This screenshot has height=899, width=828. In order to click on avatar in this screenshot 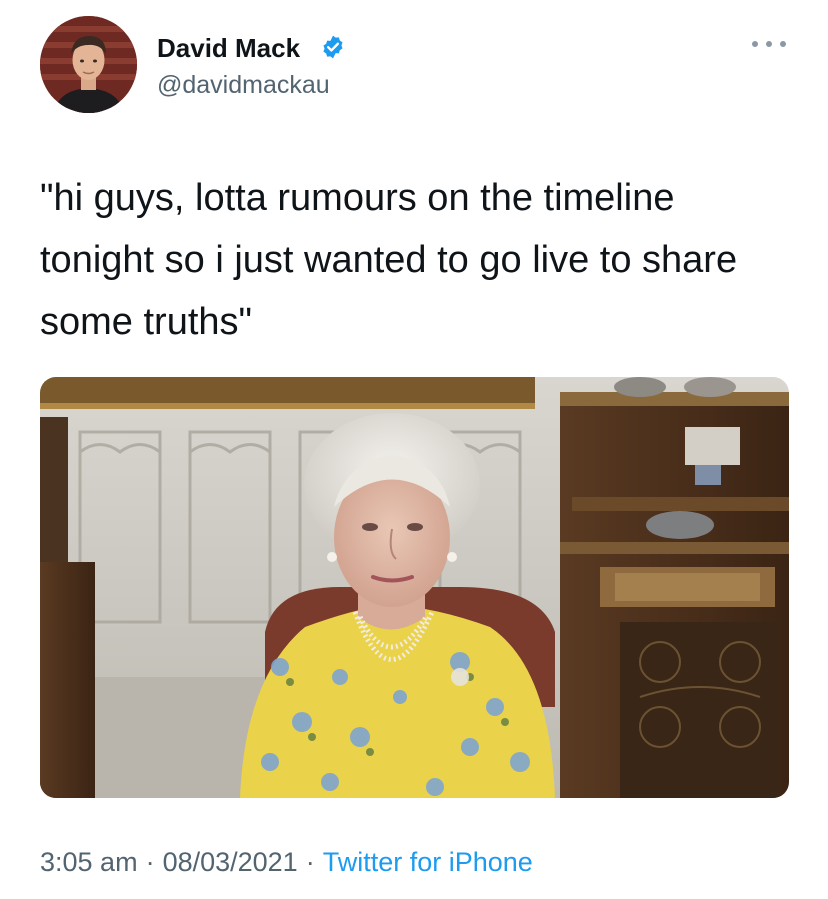, I will do `click(88, 64)`.